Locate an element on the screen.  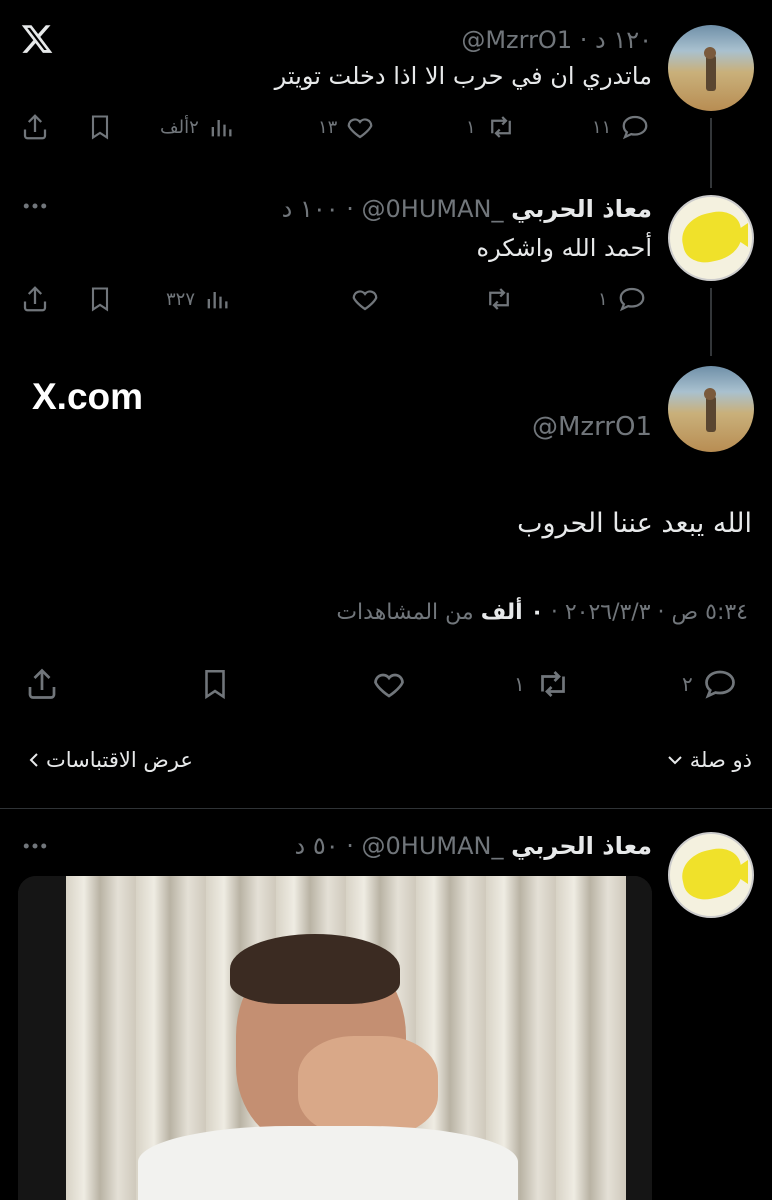
reply-button: ٢ is located at coordinates (710, 684).